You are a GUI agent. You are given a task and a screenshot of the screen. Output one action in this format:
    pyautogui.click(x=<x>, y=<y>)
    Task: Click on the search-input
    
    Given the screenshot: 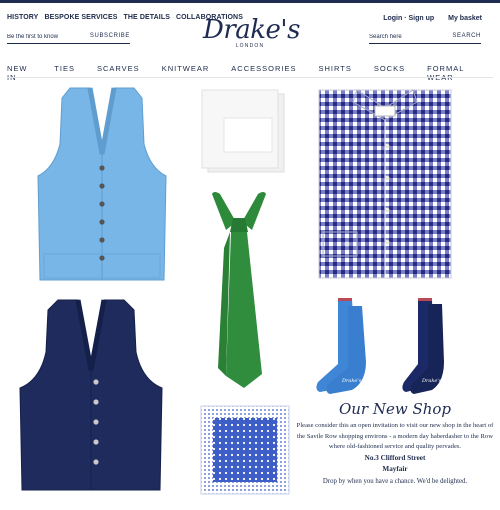 What is the action you would take?
    pyautogui.click(x=404, y=36)
    